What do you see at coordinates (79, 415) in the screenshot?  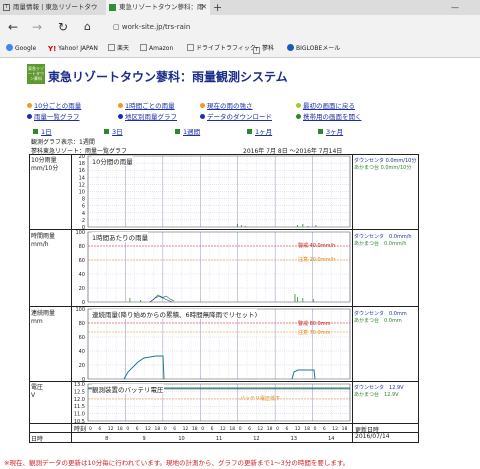 I see `y-tick-label: 11.0` at bounding box center [79, 415].